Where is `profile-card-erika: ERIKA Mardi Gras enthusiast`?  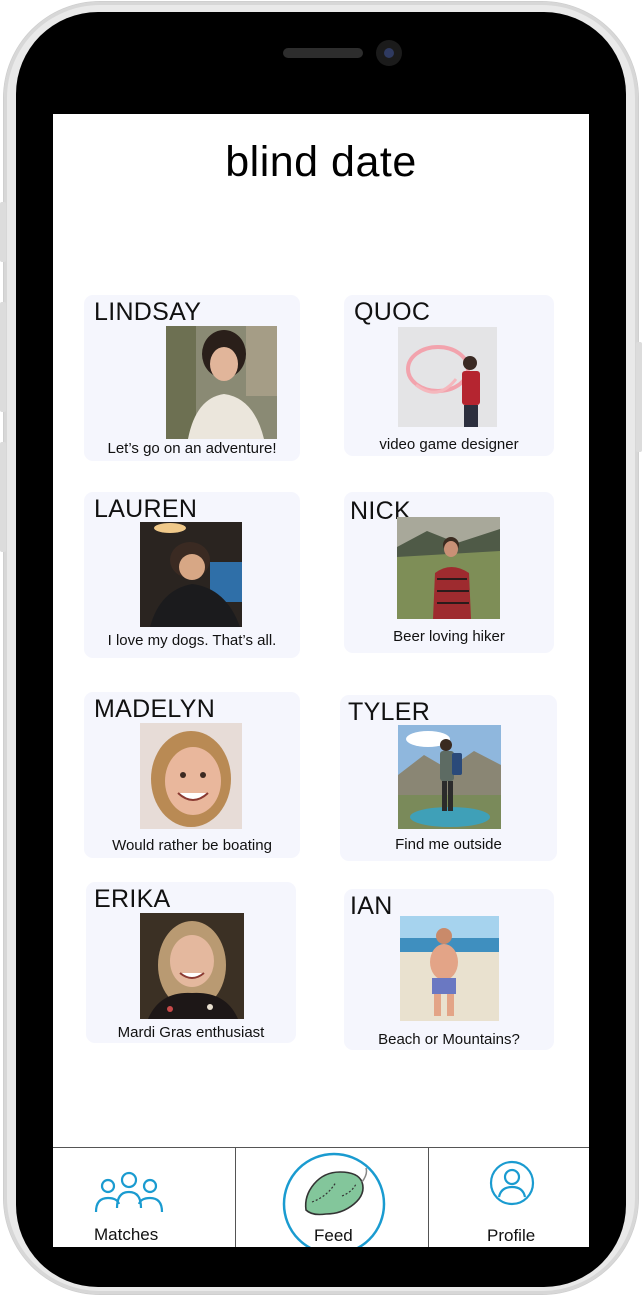 profile-card-erika: ERIKA Mardi Gras enthusiast is located at coordinates (191, 962).